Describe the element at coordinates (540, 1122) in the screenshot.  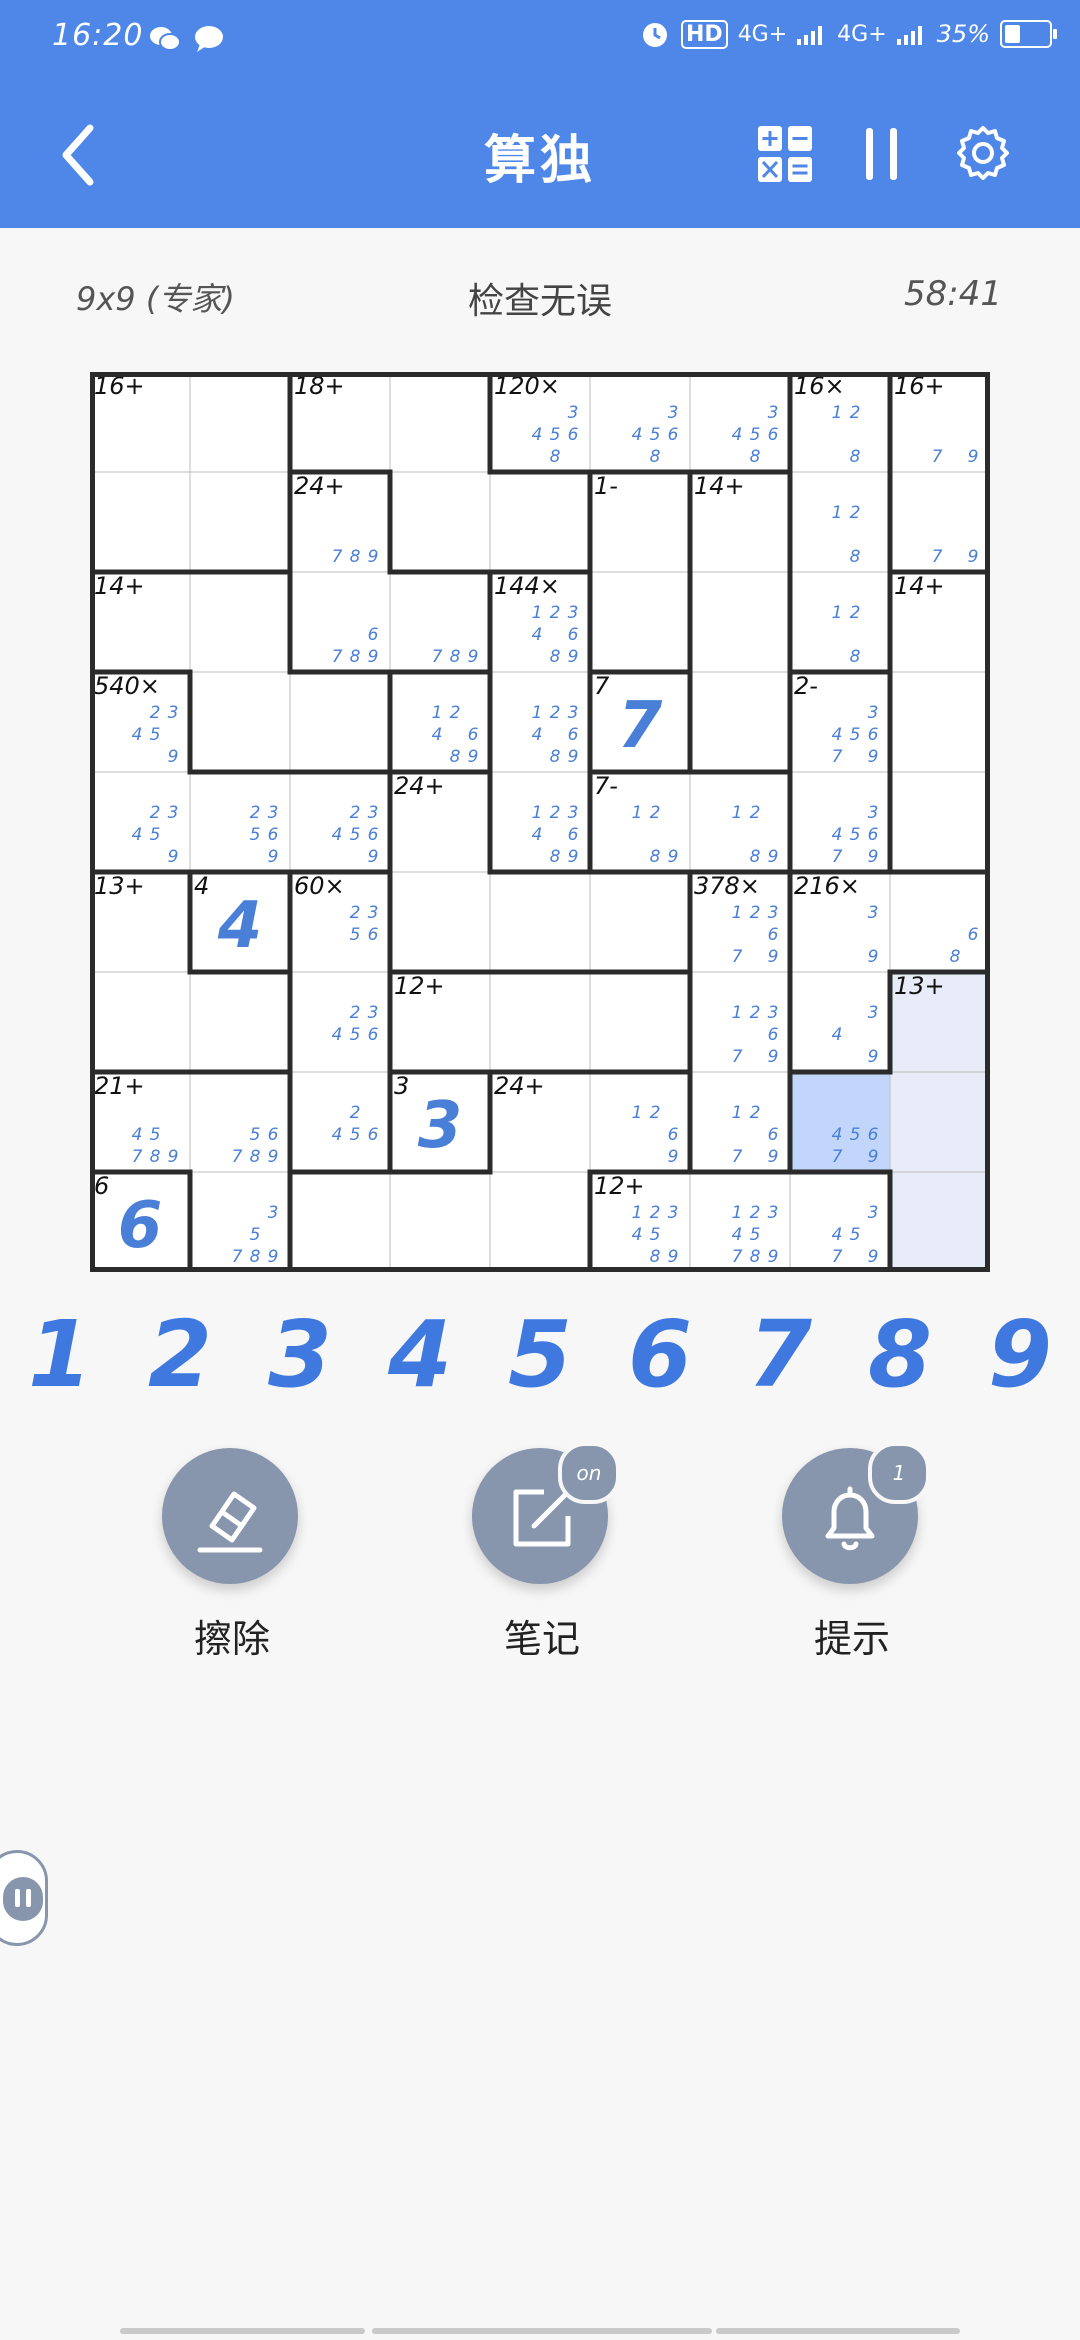
I see `board-cell: 24+` at that location.